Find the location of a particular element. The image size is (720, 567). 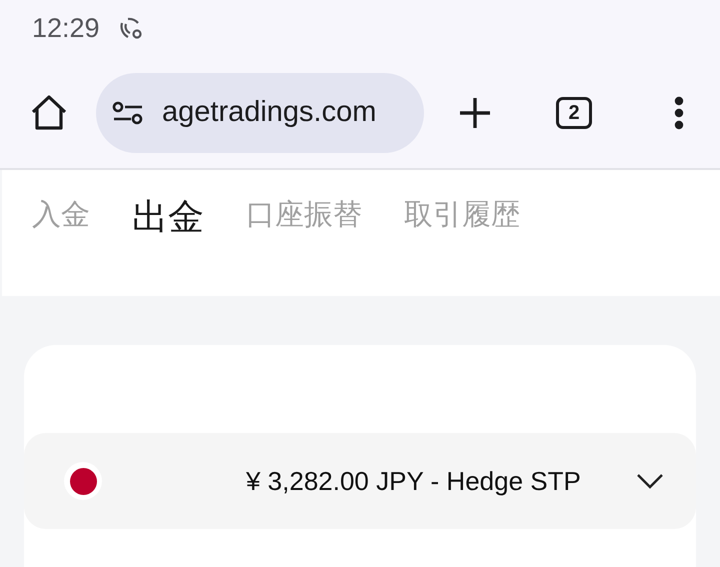

new-tab-icon is located at coordinates (475, 113).